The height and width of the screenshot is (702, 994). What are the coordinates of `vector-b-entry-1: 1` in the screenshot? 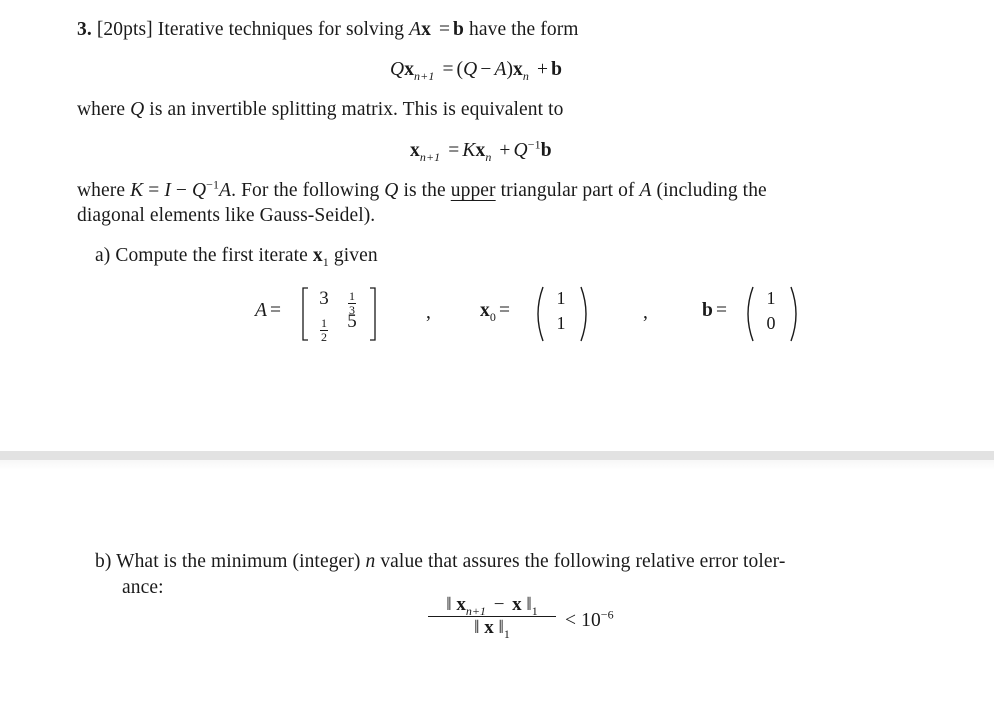 It's located at (771, 298).